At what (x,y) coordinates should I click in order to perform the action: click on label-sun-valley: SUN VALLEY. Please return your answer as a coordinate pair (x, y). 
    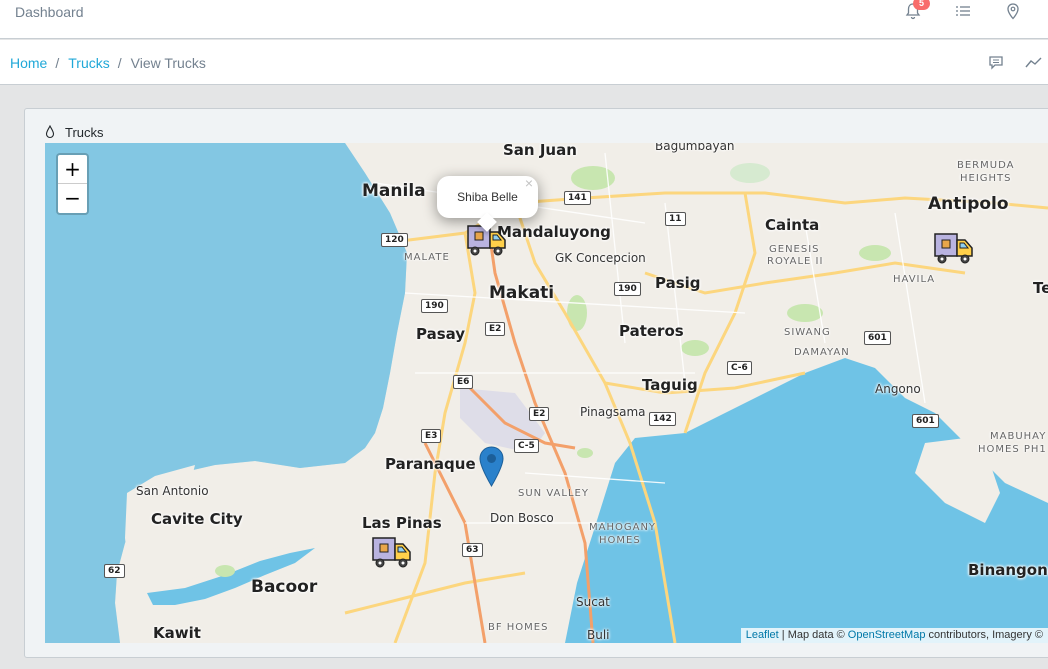
    Looking at the image, I should click on (553, 493).